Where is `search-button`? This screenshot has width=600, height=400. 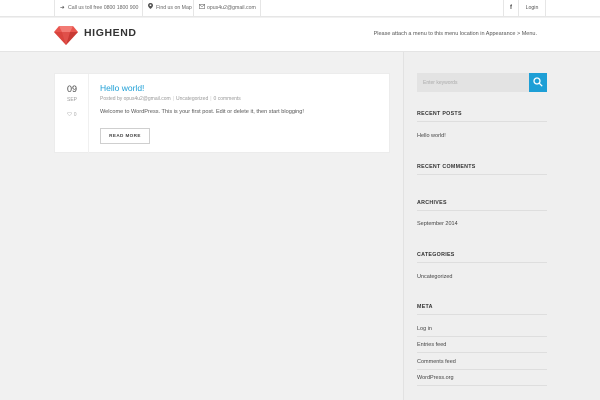
search-button is located at coordinates (538, 82).